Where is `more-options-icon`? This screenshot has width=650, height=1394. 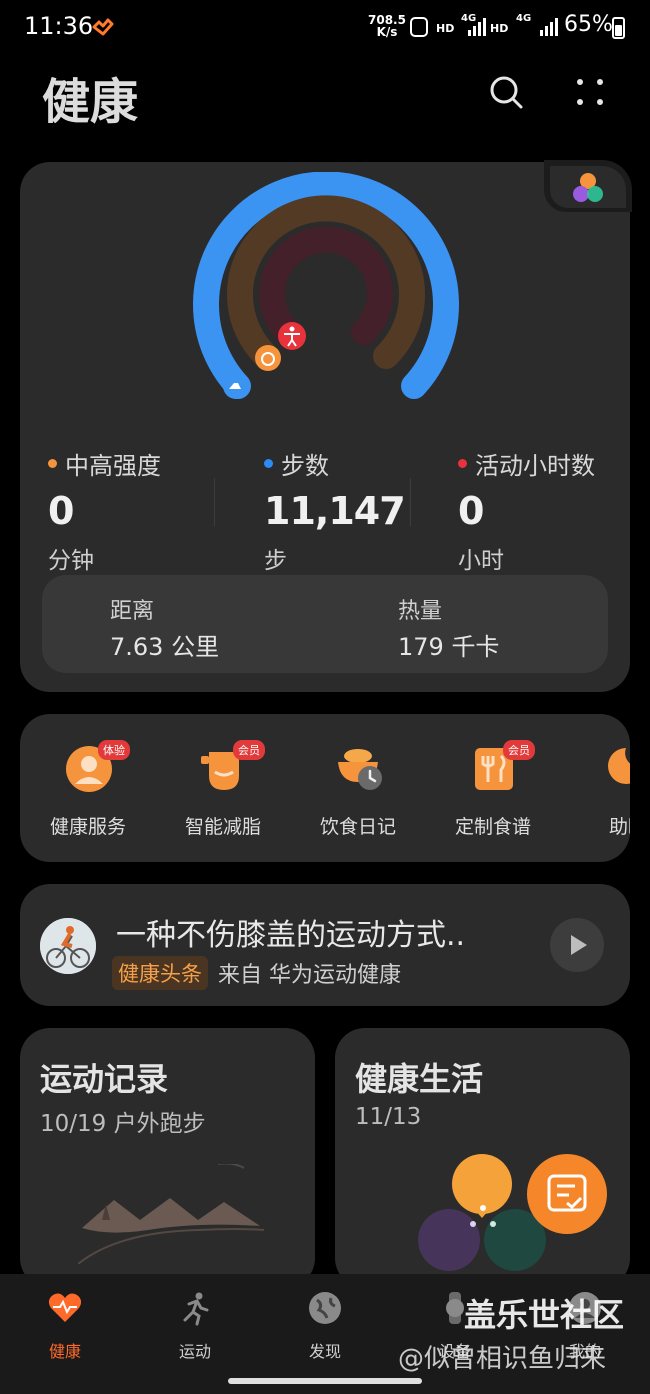 more-options-icon is located at coordinates (590, 92).